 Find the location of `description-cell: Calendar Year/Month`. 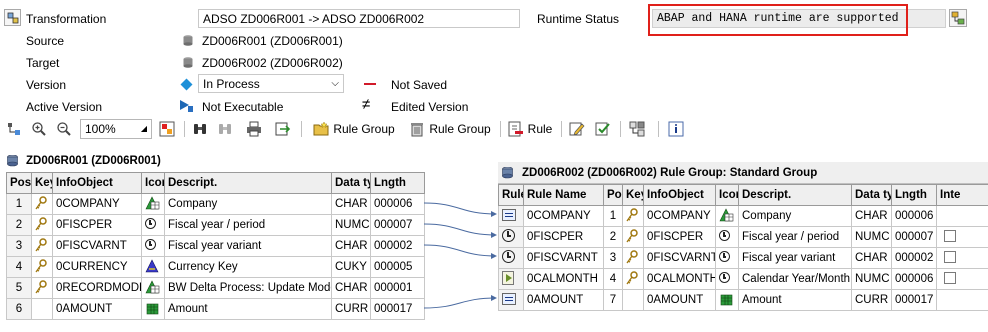

description-cell: Calendar Year/Month is located at coordinates (795, 279).